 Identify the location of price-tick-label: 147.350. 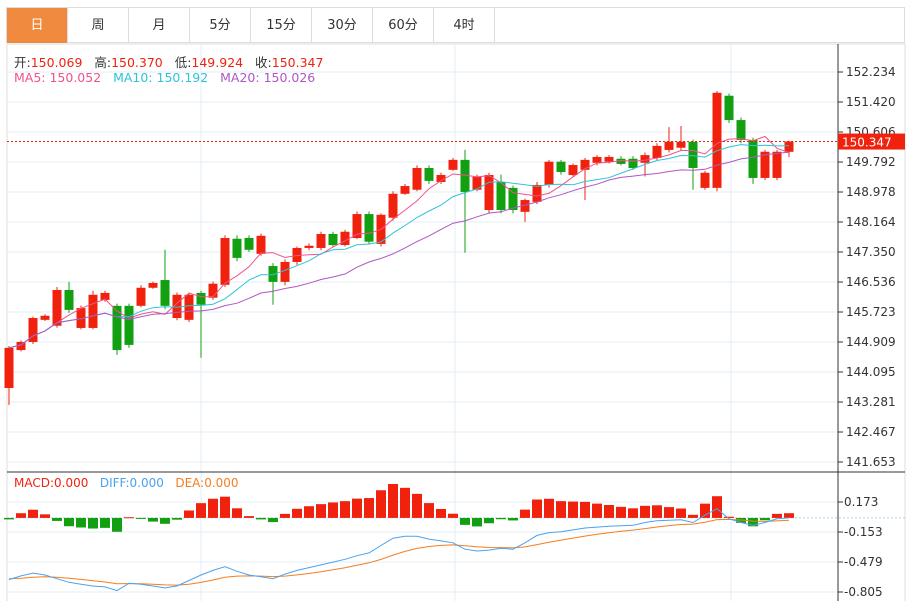
(871, 252).